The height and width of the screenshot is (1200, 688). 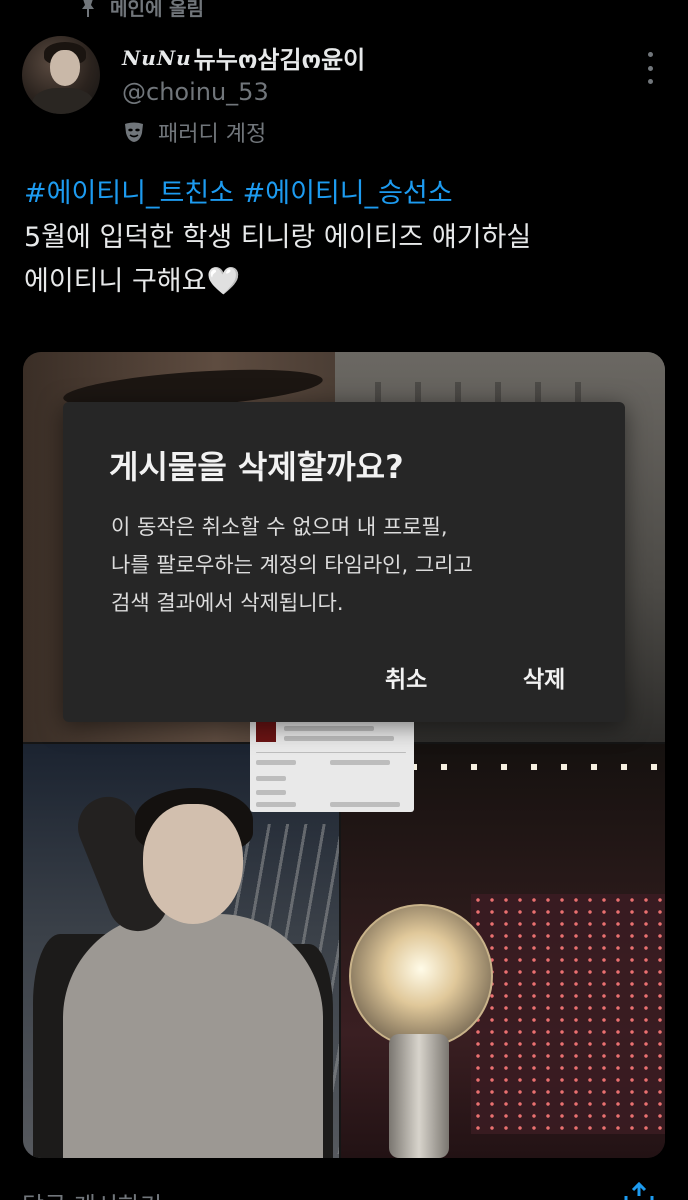 What do you see at coordinates (292, 565) in the screenshot?
I see `dialog-message-line: 나를 팔로우하는 계정의 타임라인, 그리고` at bounding box center [292, 565].